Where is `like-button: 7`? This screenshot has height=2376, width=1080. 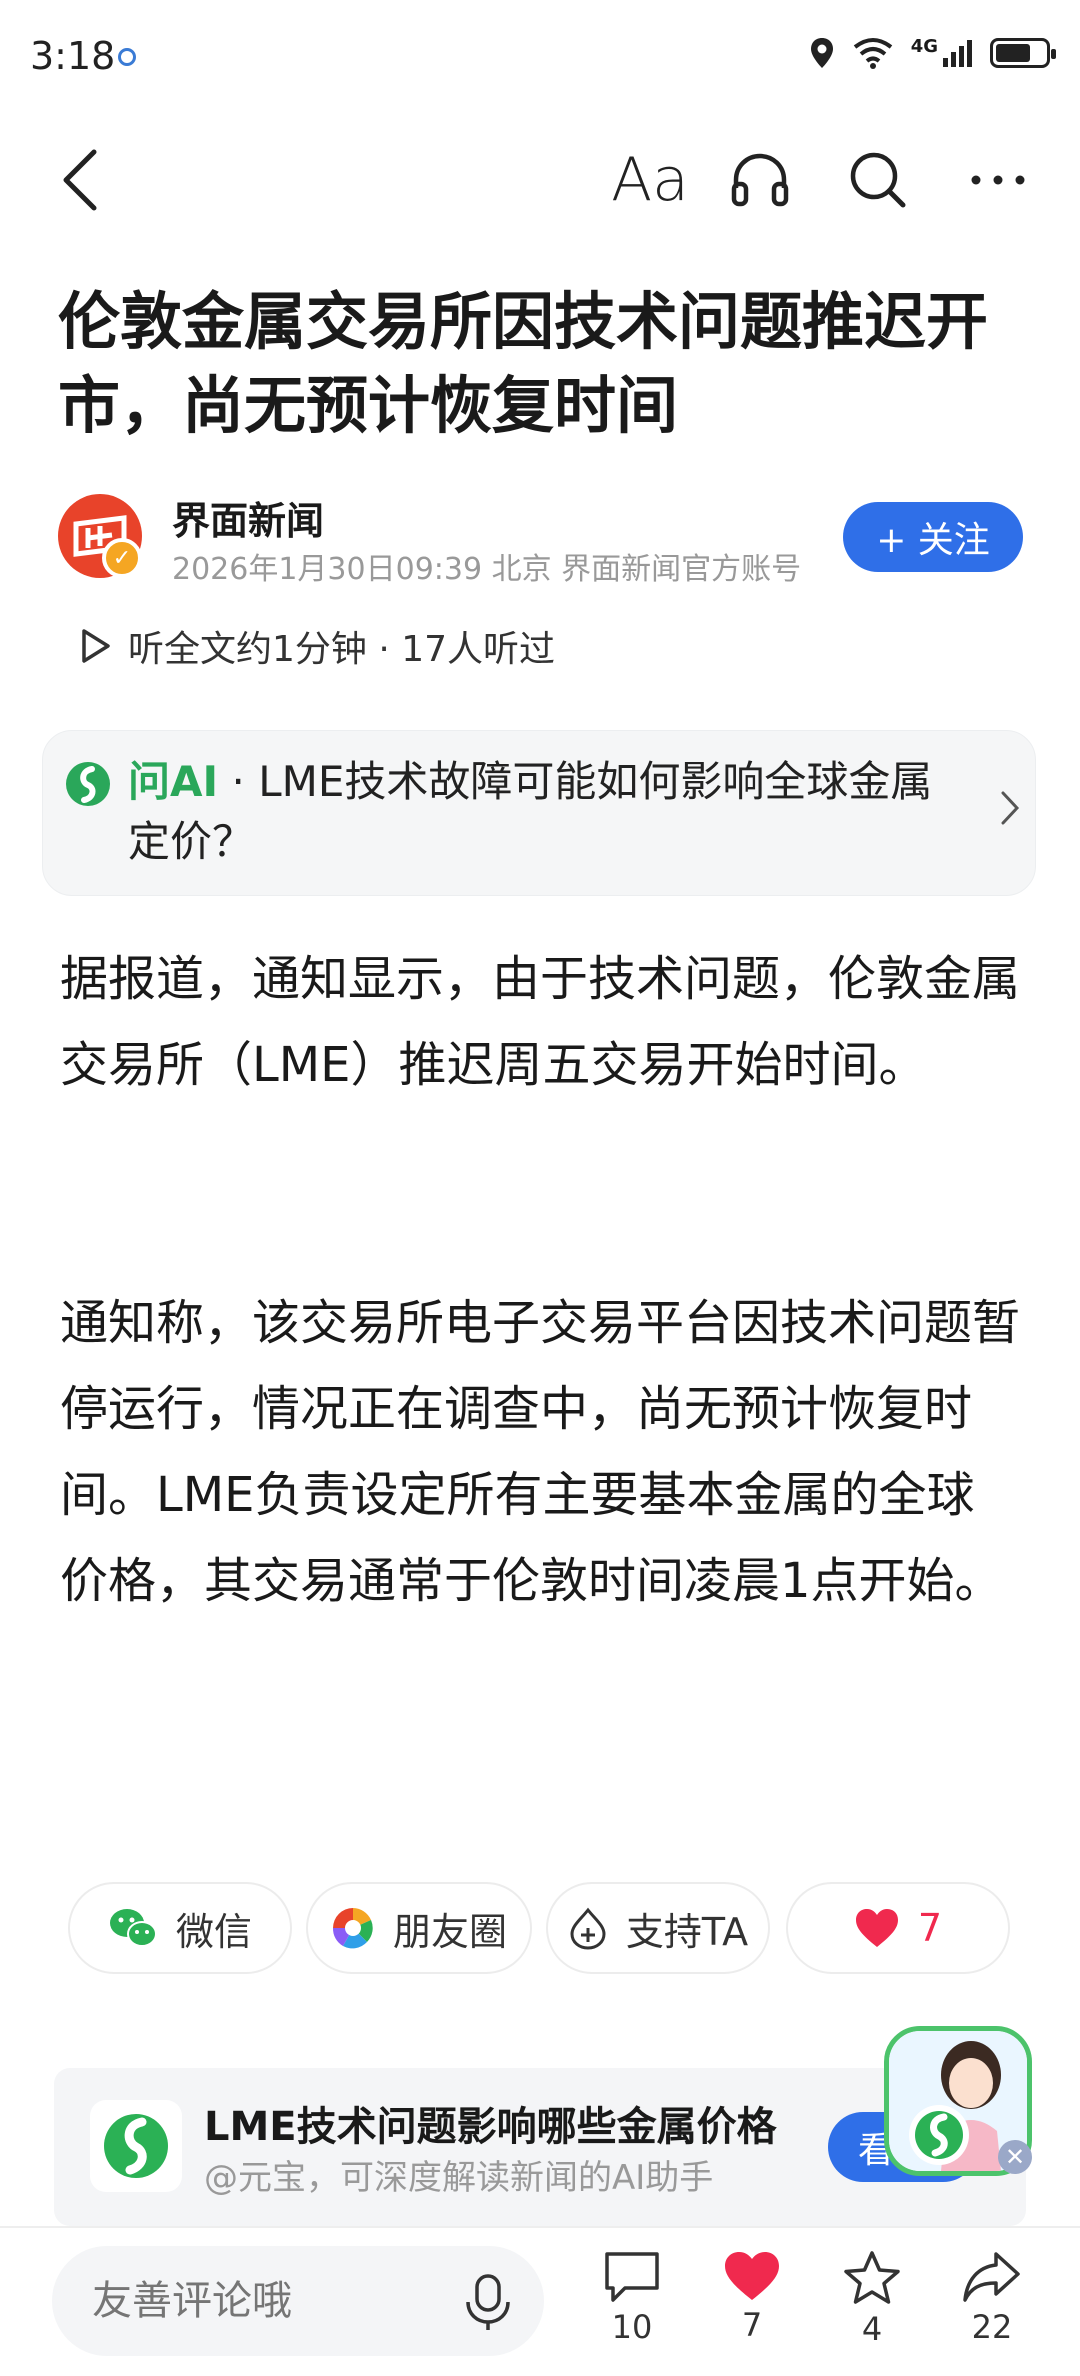
like-button: 7 is located at coordinates (898, 1928).